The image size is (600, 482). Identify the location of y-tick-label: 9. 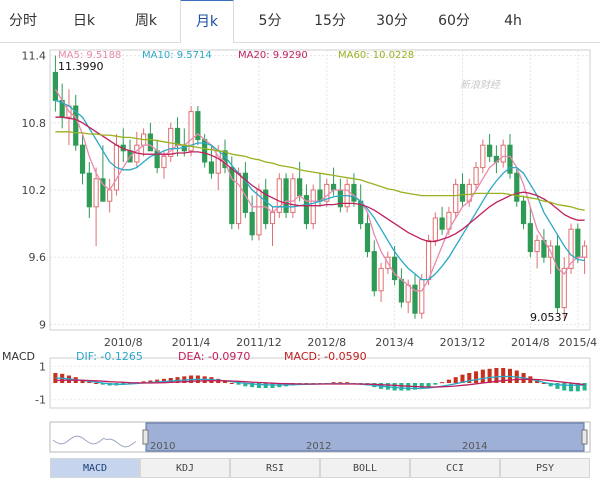
(42, 324).